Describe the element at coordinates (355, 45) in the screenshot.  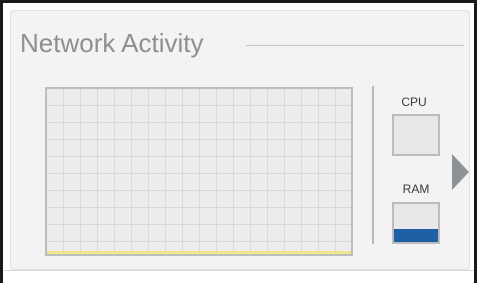
I see `title-rule` at that location.